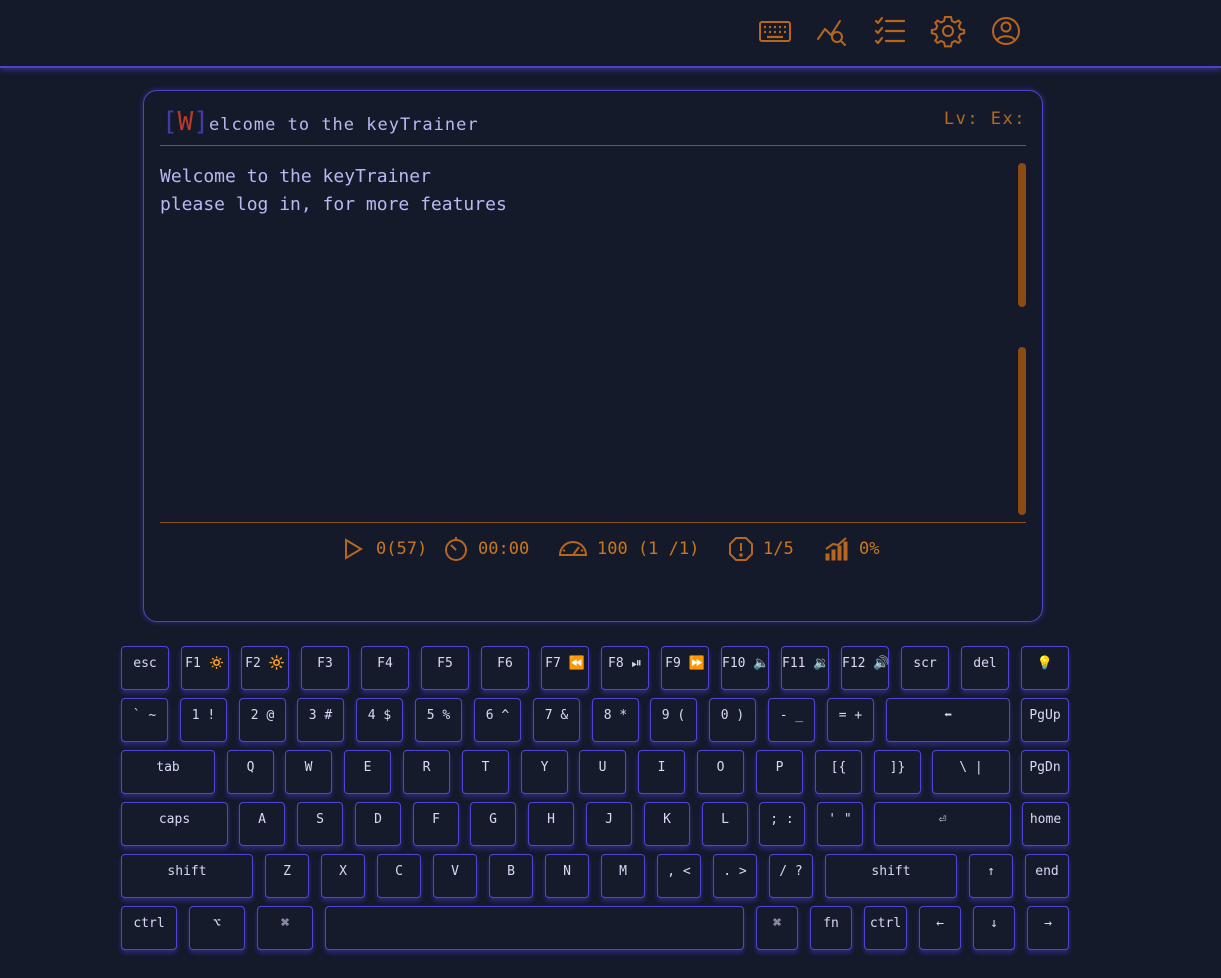  I want to click on key-symbol: [{, so click(838, 772).